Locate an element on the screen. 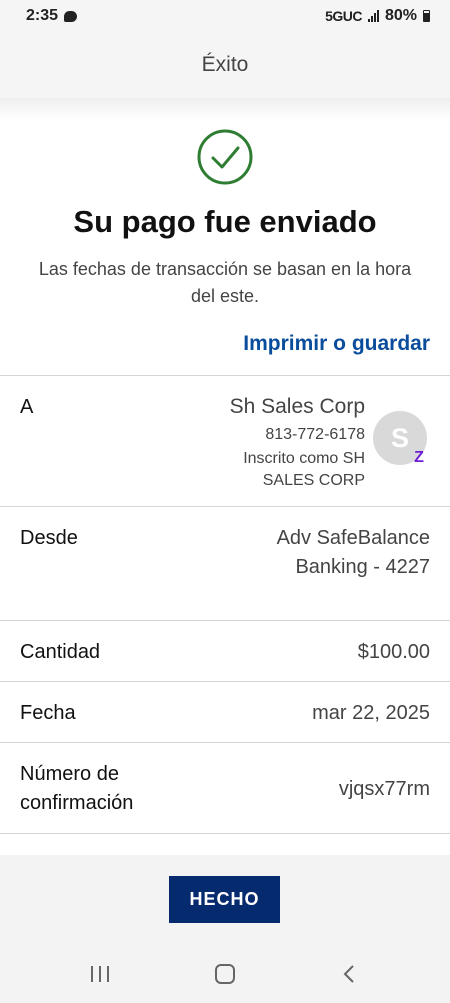  status-time: 2:35 is located at coordinates (42, 15).